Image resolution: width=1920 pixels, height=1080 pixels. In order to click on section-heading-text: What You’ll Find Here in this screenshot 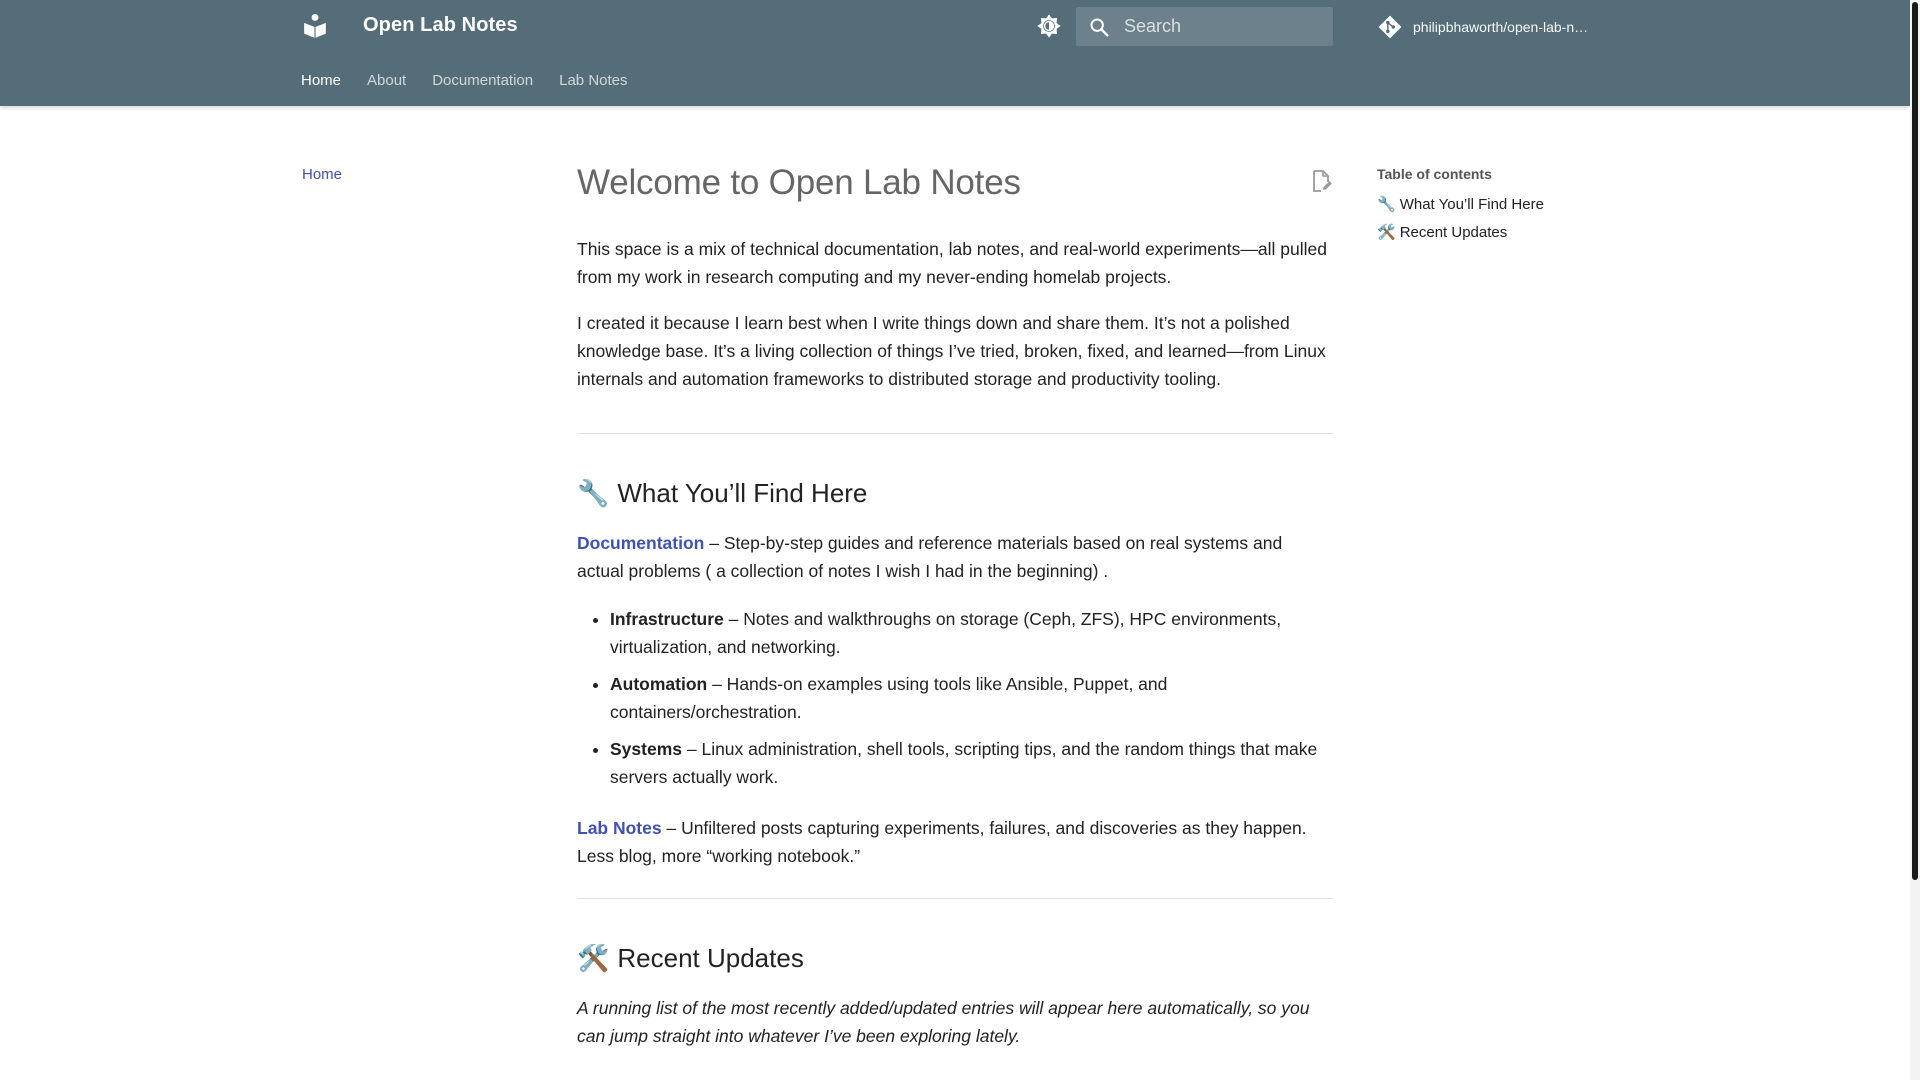, I will do `click(742, 493)`.